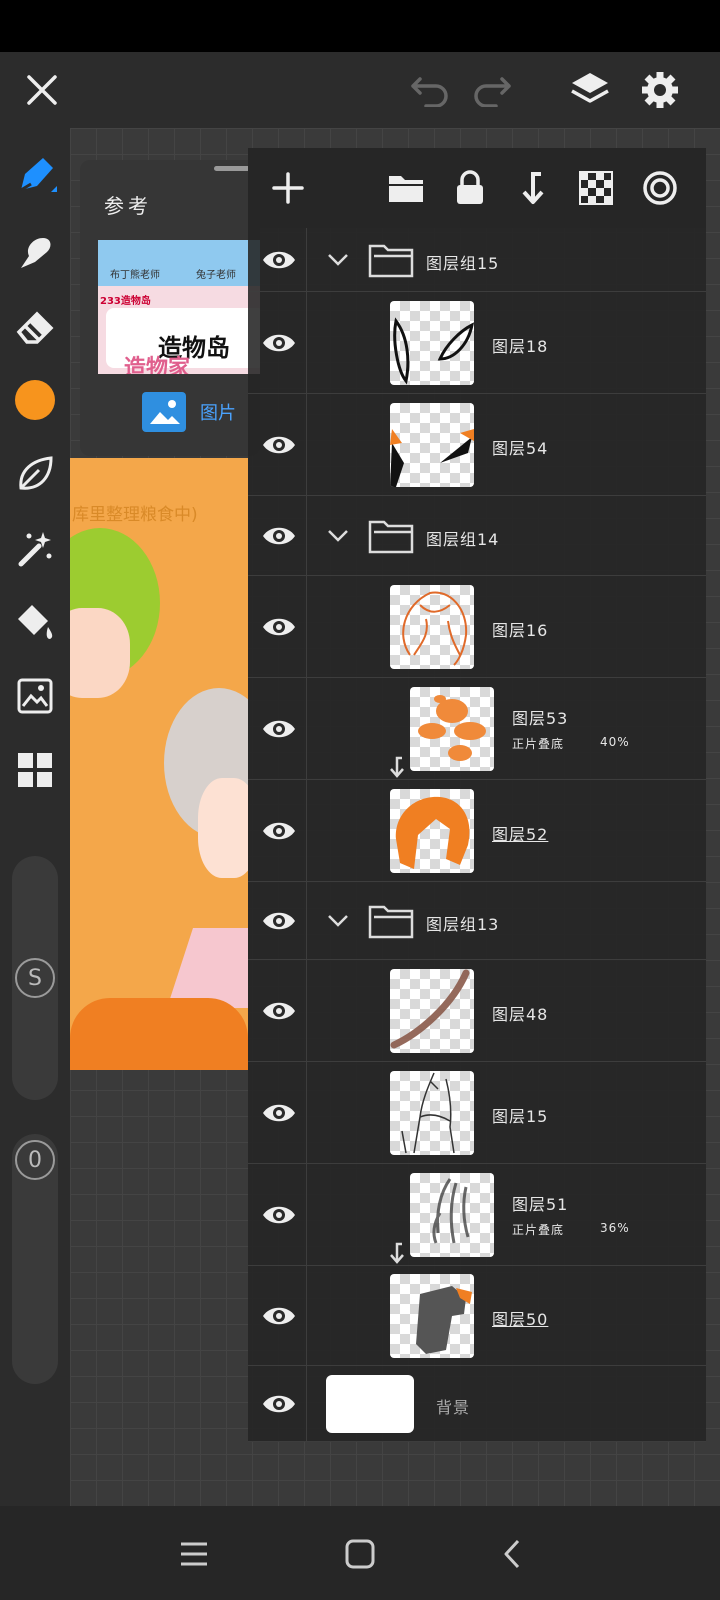 The image size is (720, 1600). Describe the element at coordinates (42, 90) in the screenshot. I see `close-icon` at that location.